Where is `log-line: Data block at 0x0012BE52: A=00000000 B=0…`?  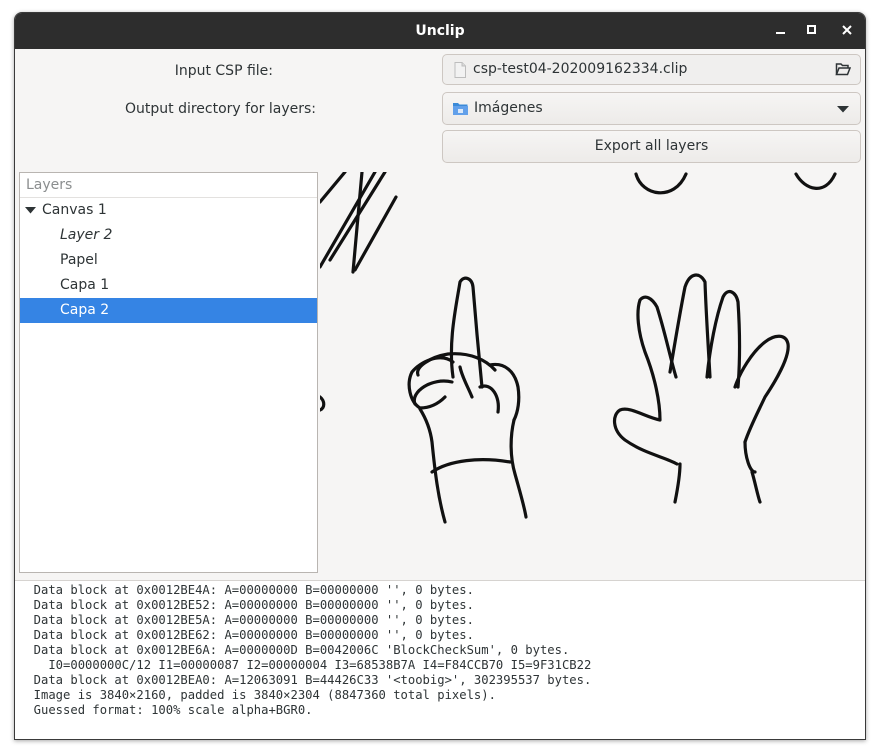
log-line: Data block at 0x0012BE52: A=00000000 B=0… is located at coordinates (253, 605).